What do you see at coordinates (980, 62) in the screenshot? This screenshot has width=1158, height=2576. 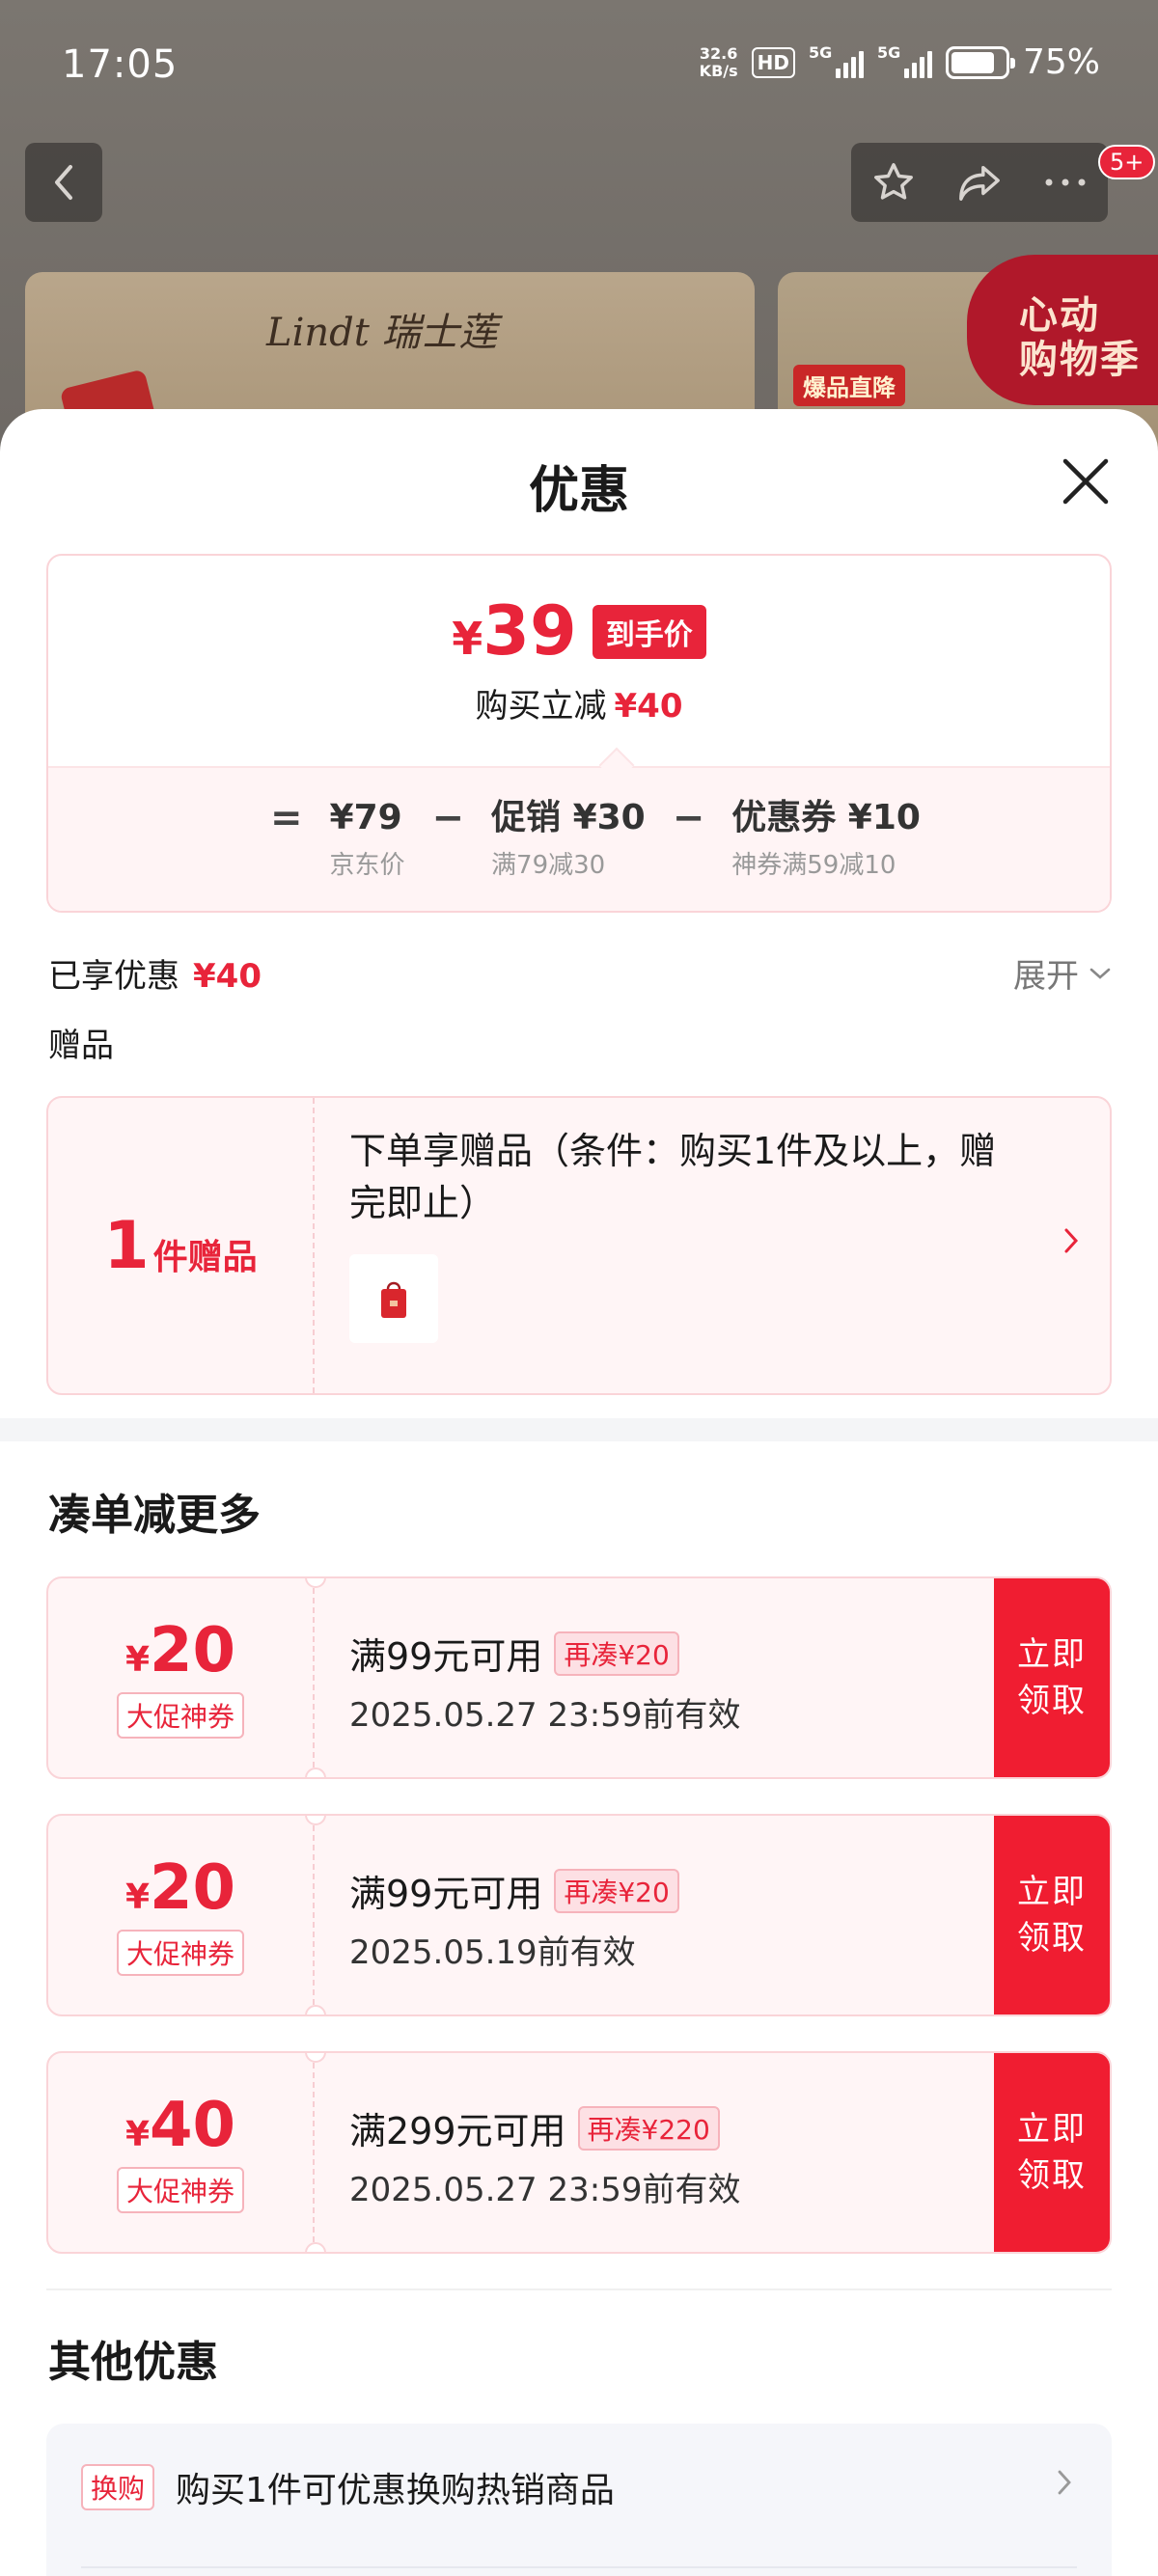 I see `battery-icon` at bounding box center [980, 62].